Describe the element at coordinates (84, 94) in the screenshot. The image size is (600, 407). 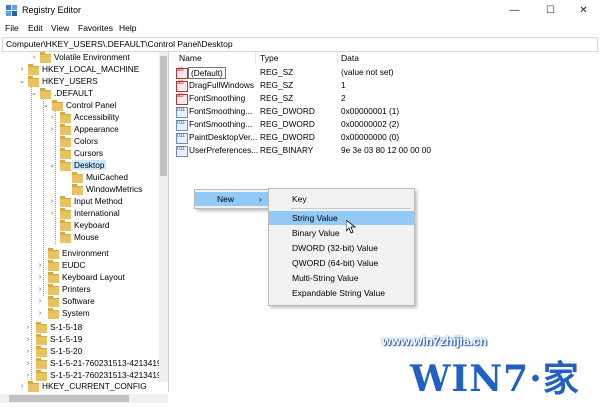
I see `tree-item-default: ⌄ .DEFAULT` at that location.